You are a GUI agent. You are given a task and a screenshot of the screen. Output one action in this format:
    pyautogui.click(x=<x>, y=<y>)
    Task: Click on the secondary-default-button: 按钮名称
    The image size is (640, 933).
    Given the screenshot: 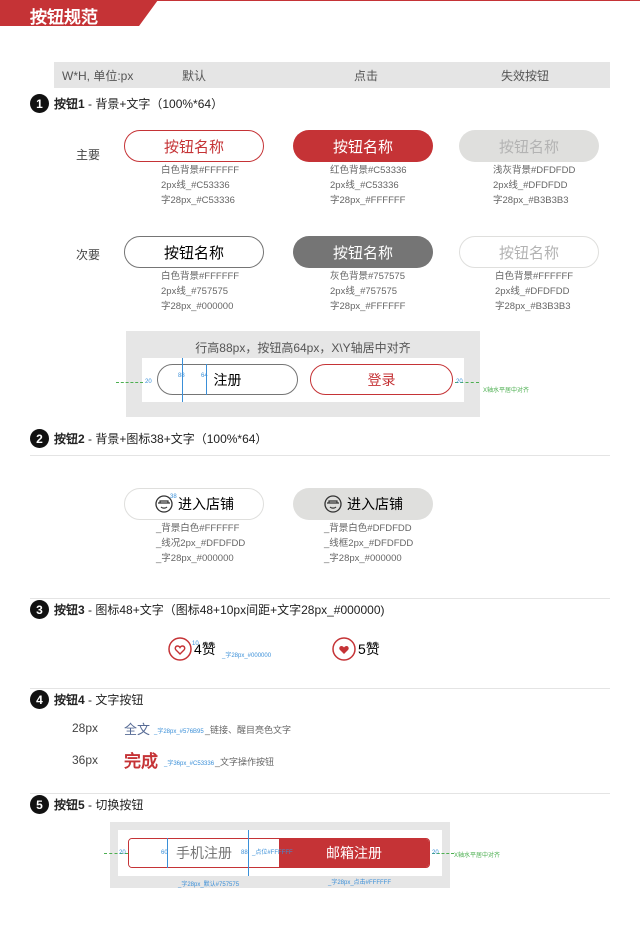 What is the action you would take?
    pyautogui.click(x=194, y=252)
    